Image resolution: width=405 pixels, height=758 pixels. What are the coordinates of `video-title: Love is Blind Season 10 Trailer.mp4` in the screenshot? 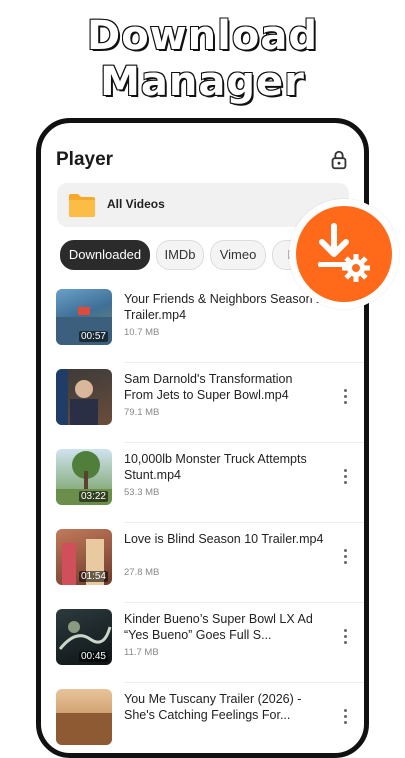 It's located at (224, 539).